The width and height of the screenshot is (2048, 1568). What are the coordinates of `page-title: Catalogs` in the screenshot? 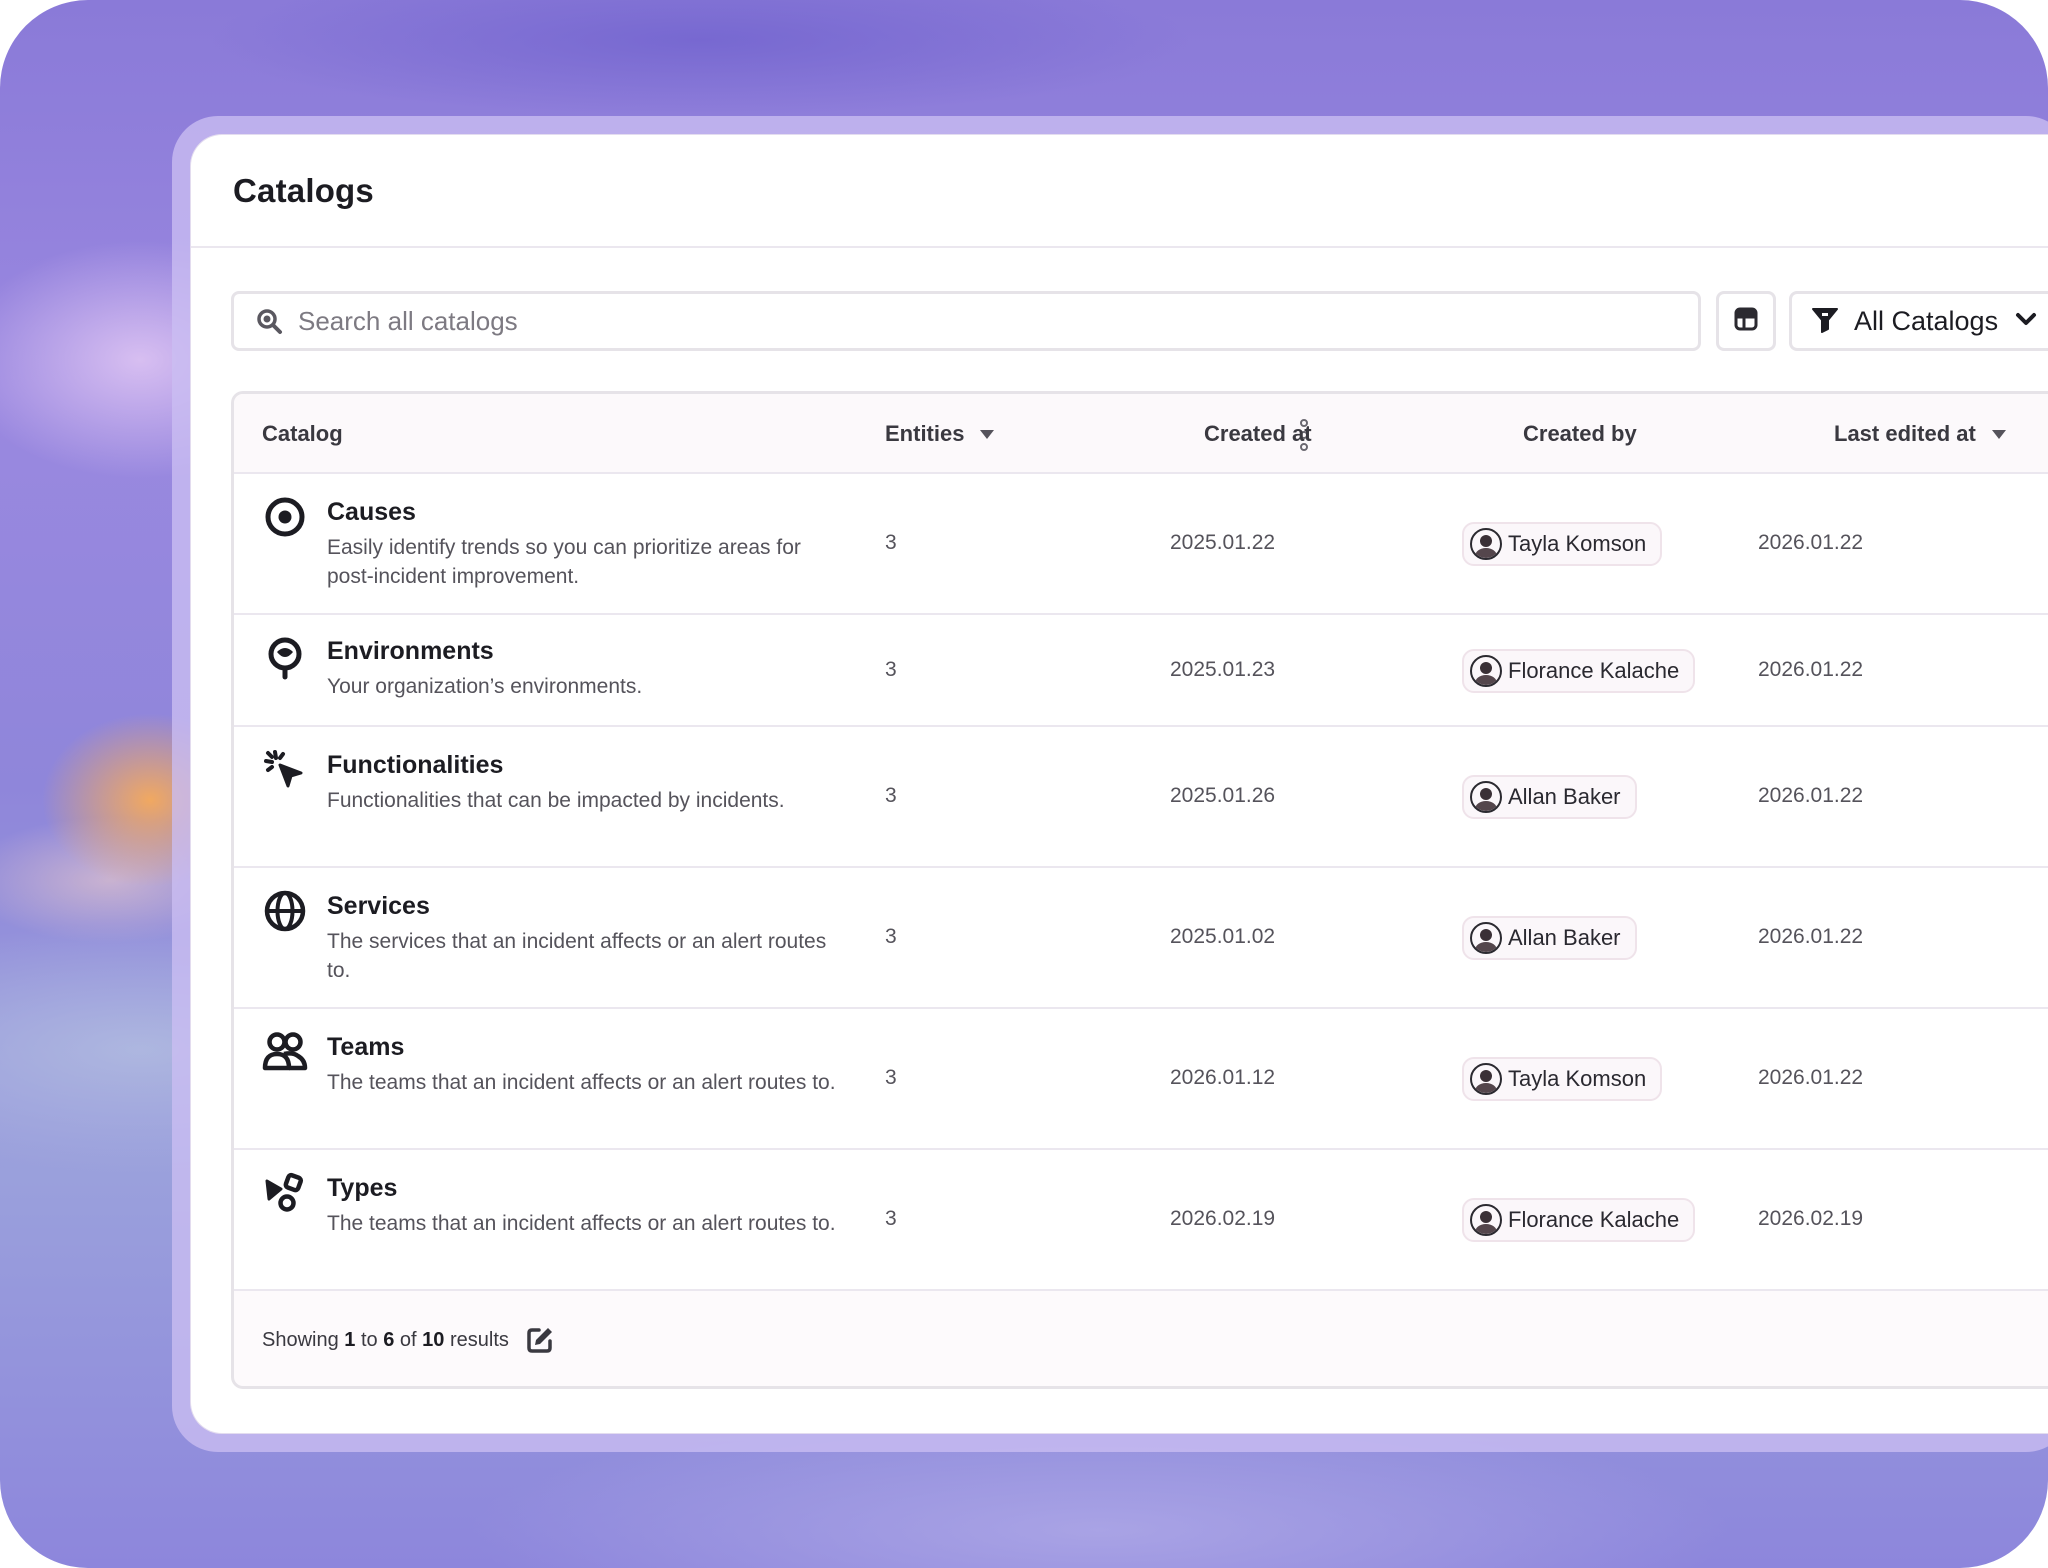 It's located at (303, 190).